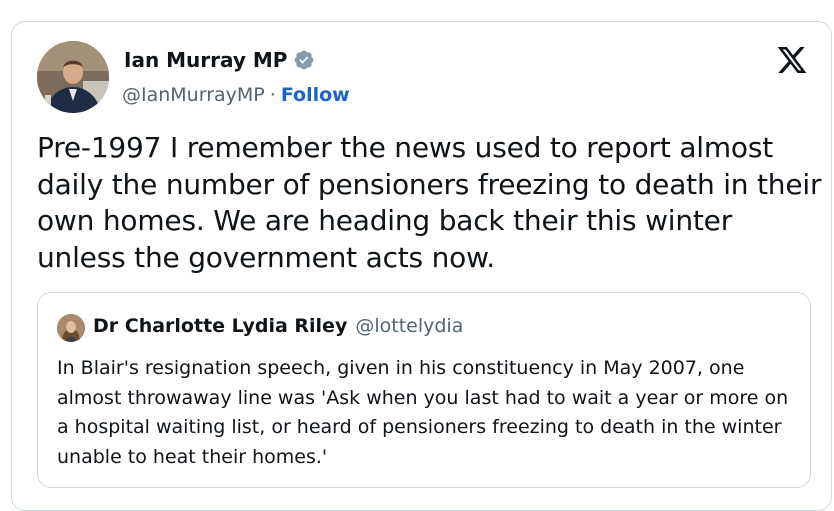  What do you see at coordinates (220, 326) in the screenshot?
I see `quoted-author-name: Dr Charlotte Lydia Riley` at bounding box center [220, 326].